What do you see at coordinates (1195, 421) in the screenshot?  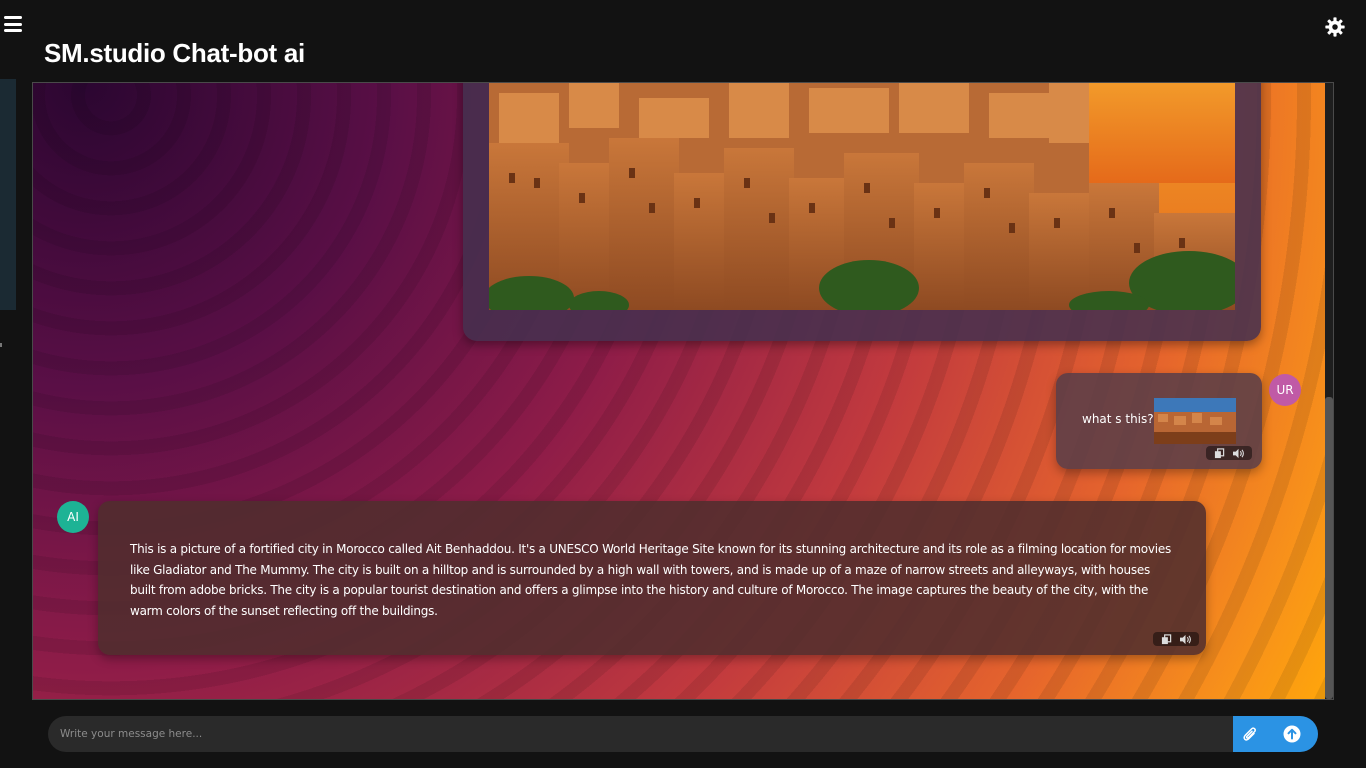 I see `attached-image-thumbnail` at bounding box center [1195, 421].